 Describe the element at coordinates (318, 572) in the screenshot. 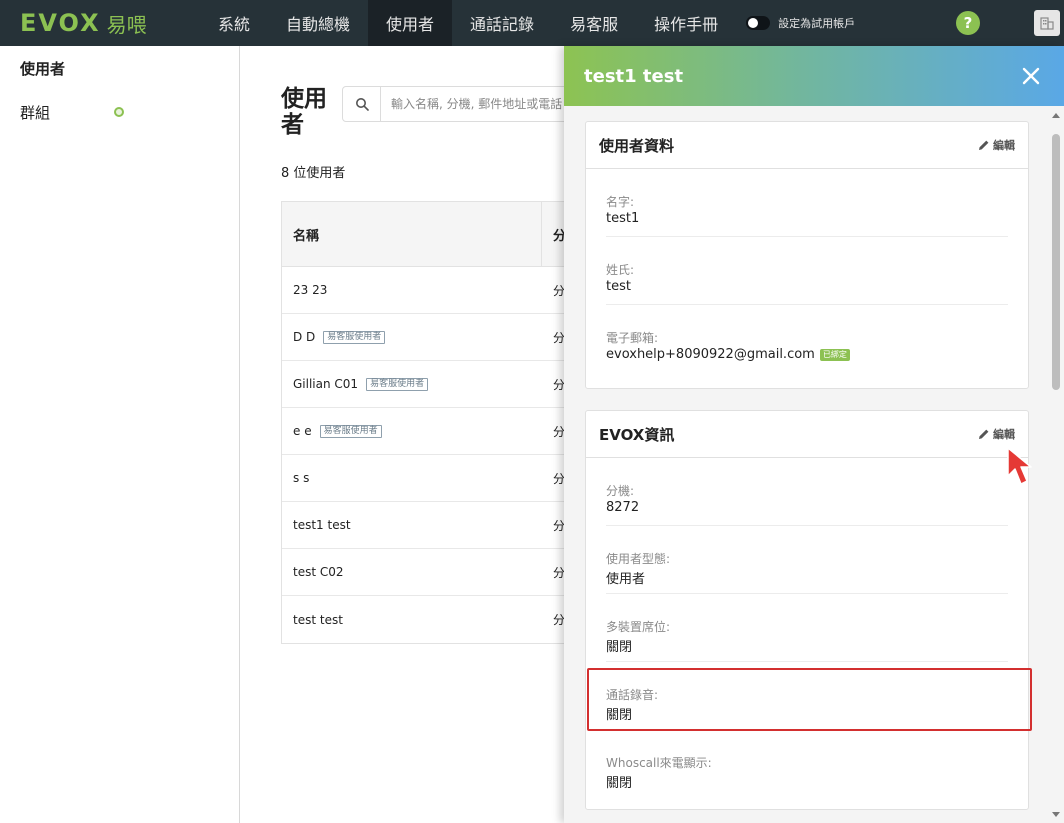

I see `row-name-text: test C02` at that location.